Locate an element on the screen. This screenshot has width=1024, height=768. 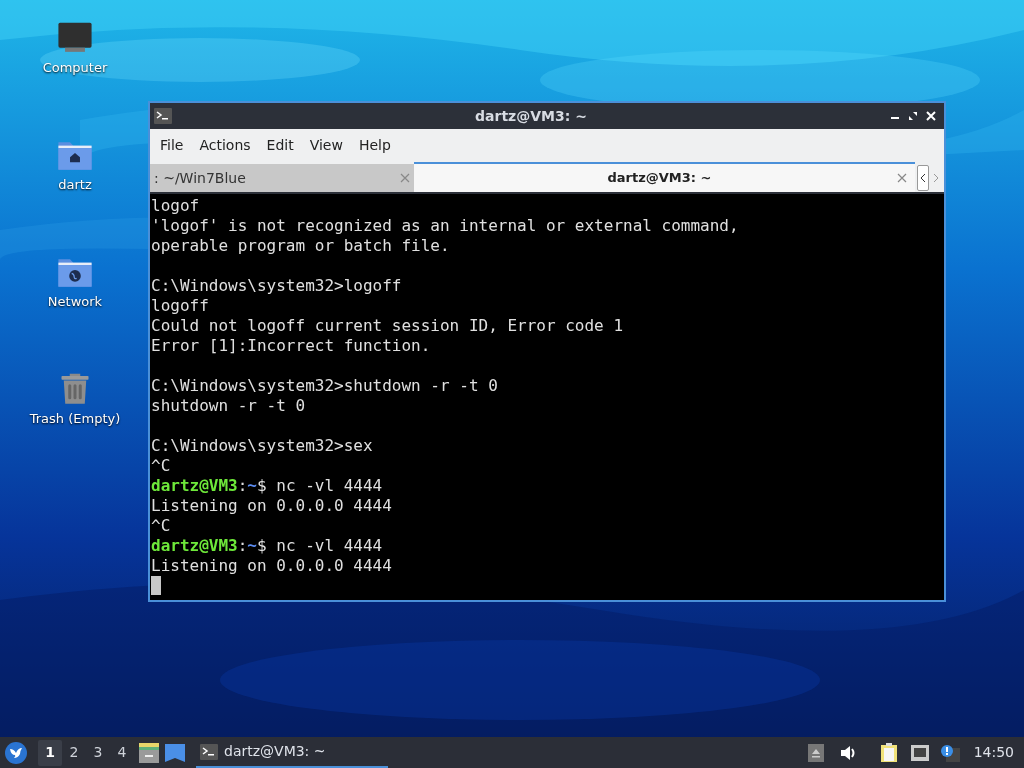
terminal-line: operable program or batch file. is located at coordinates (301, 246).